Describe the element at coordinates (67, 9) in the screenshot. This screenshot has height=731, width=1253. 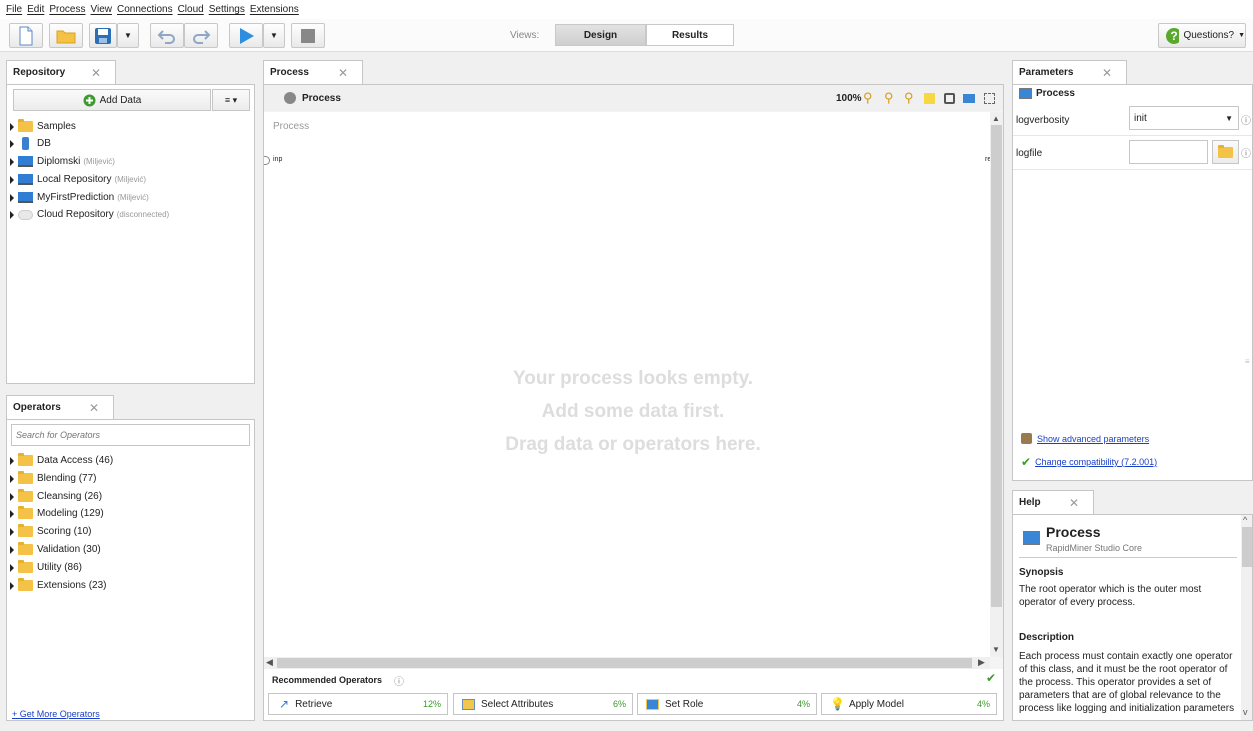
I see `menu-process: Process` at that location.